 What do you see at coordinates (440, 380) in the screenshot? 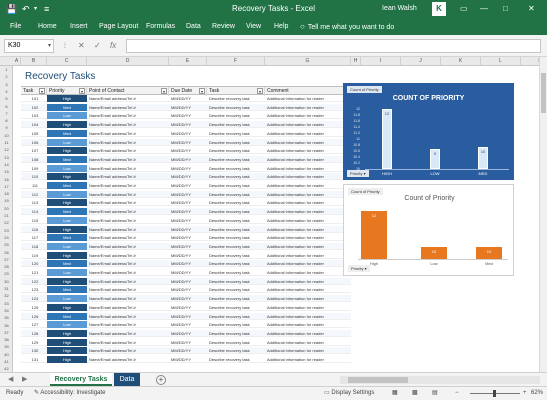
I see `horizontal-scrollbar` at bounding box center [440, 380].